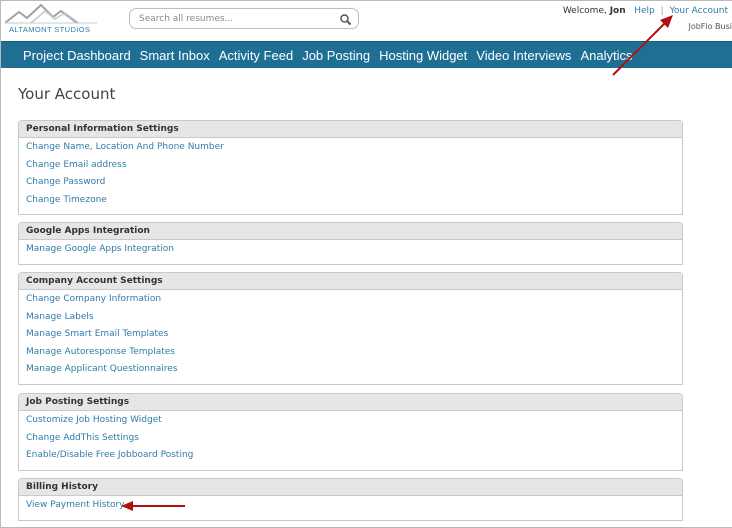 This screenshot has width=732, height=528. Describe the element at coordinates (523, 55) in the screenshot. I see `nav-video-interviews: Video Interviews` at that location.